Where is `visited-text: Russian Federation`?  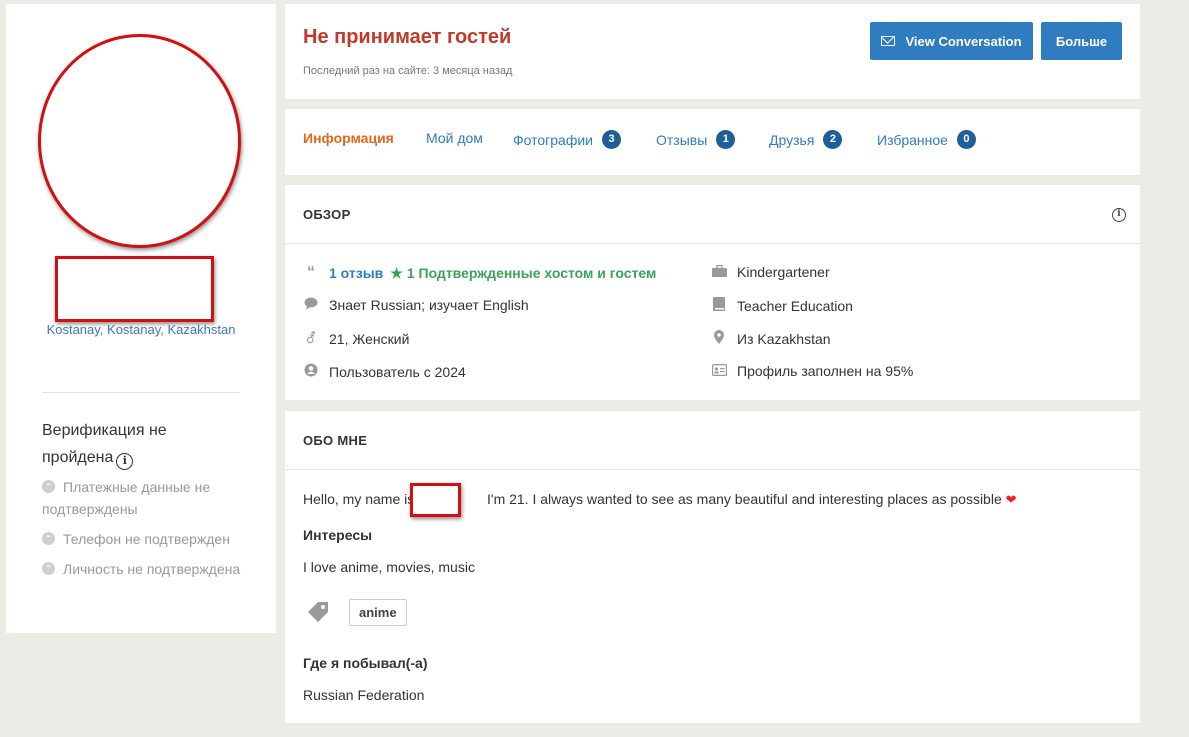
visited-text: Russian Federation is located at coordinates (364, 695).